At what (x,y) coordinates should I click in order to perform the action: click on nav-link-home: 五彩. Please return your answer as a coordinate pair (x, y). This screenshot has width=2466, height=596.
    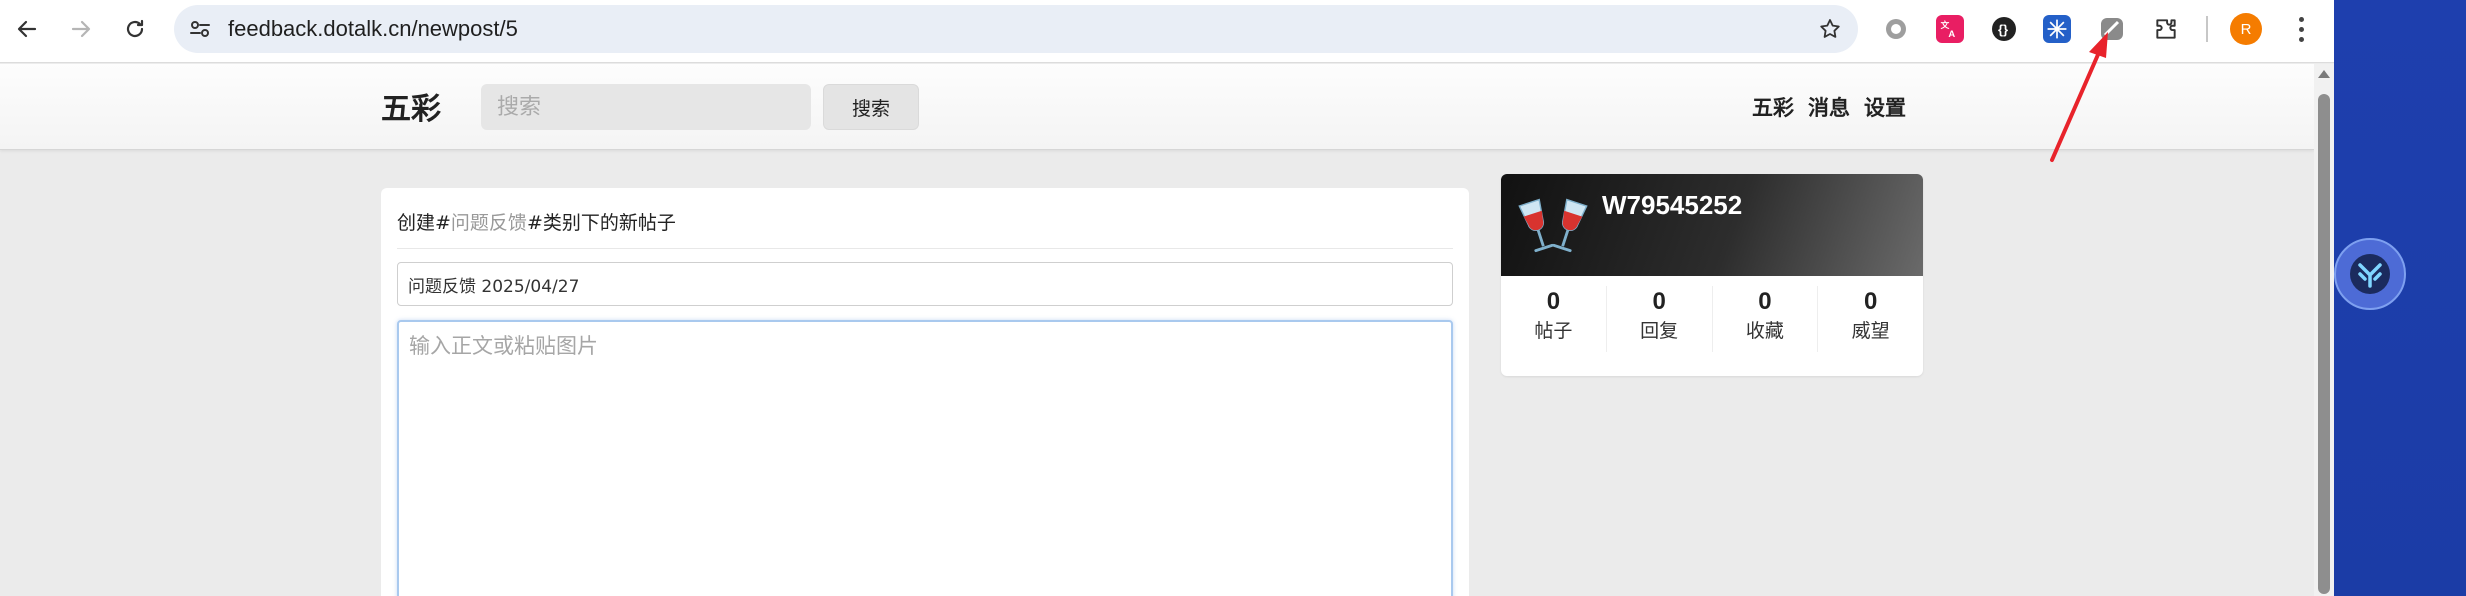
    Looking at the image, I should click on (1773, 107).